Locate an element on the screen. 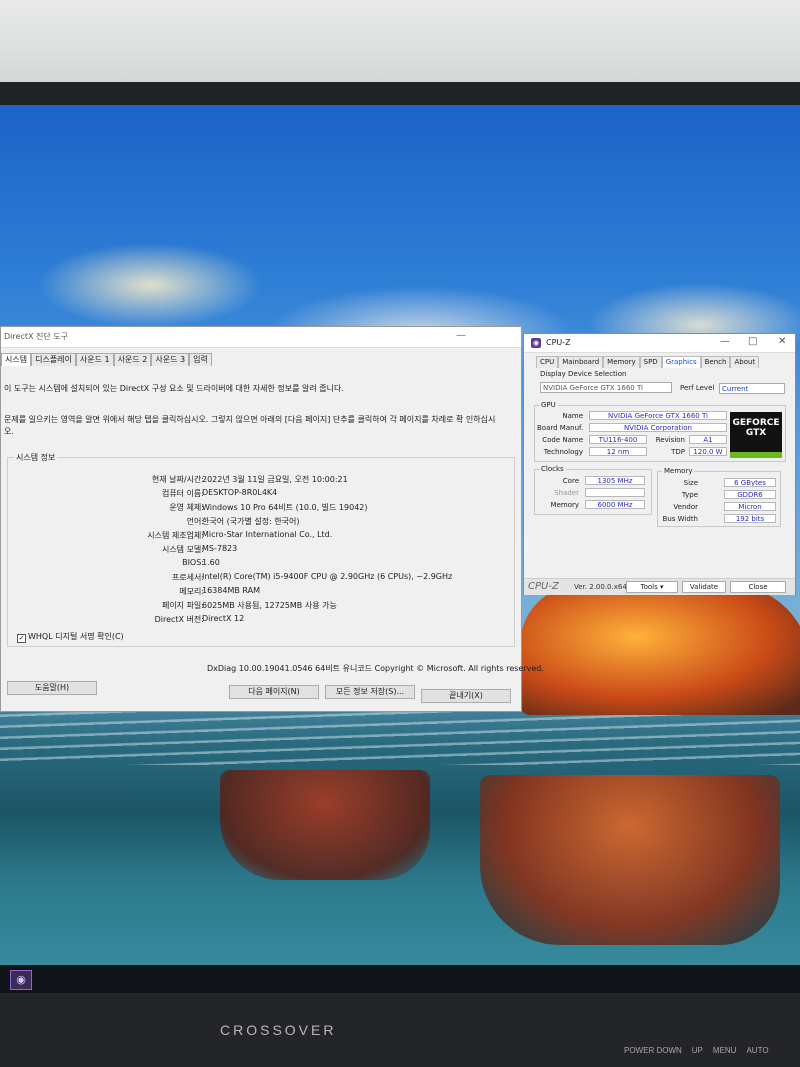 The image size is (800, 1067). info-value: DESKTOP-8R0L4K4 is located at coordinates (240, 492).